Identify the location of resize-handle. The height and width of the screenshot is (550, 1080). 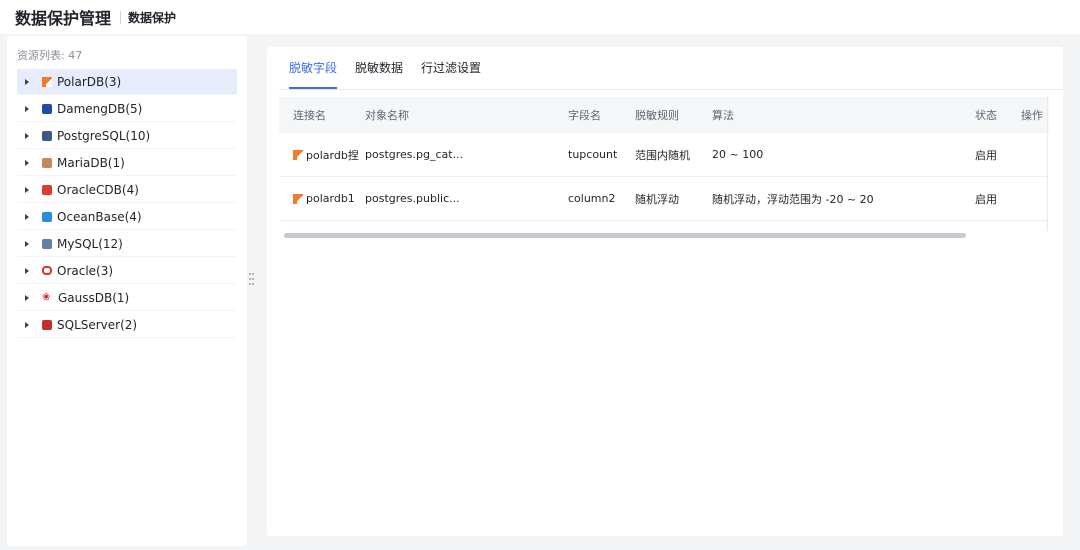
(251, 280).